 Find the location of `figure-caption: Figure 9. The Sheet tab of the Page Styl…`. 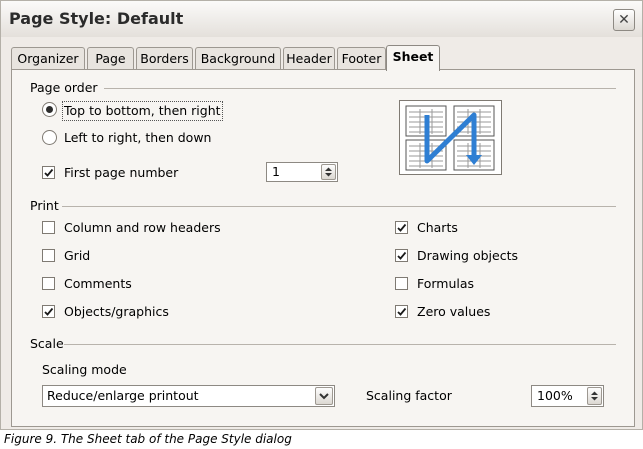

figure-caption: Figure 9. The Sheet tab of the Page Styl… is located at coordinates (148, 439).